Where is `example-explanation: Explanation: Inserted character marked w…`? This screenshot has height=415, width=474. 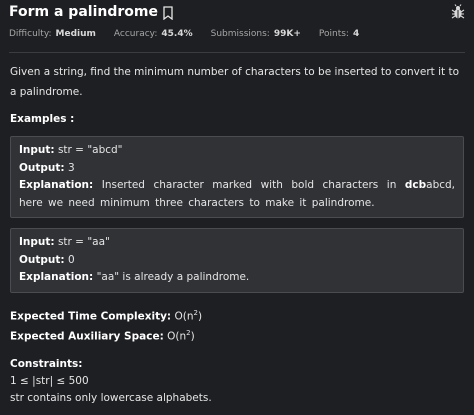 example-explanation: Explanation: Inserted character marked w… is located at coordinates (237, 194).